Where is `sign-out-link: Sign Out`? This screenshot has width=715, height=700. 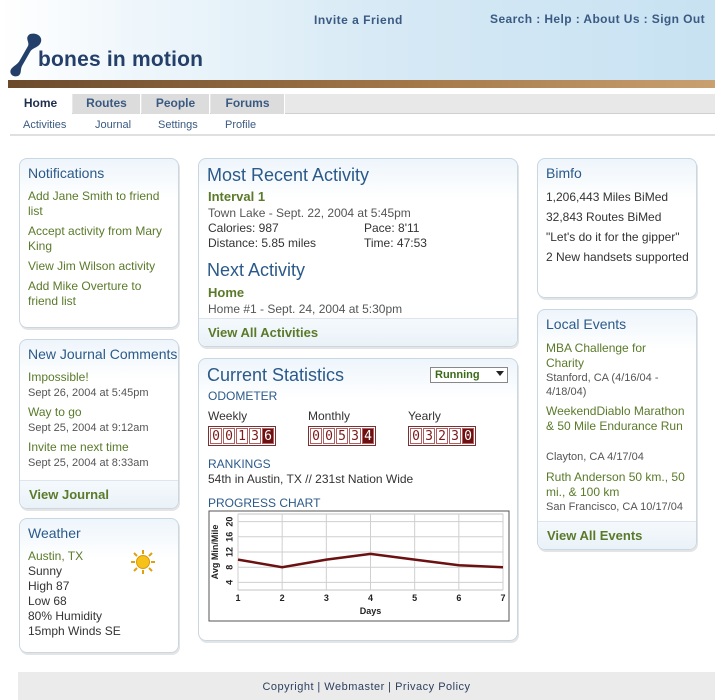 sign-out-link: Sign Out is located at coordinates (678, 19).